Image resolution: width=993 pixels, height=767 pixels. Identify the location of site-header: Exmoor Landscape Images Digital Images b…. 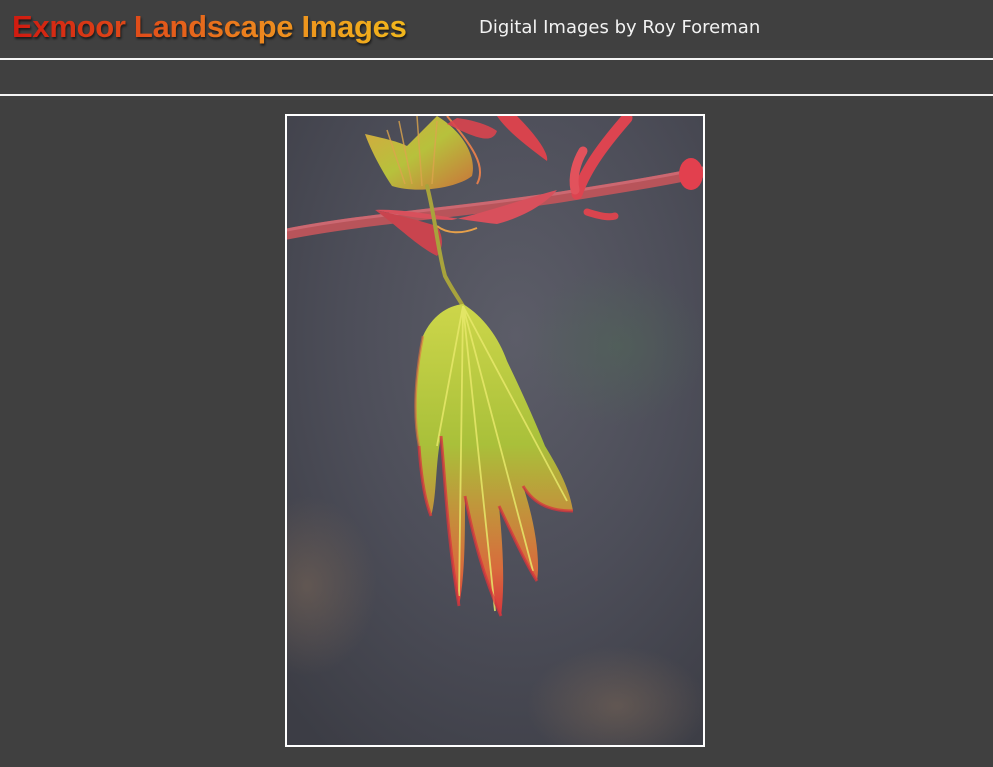
(496, 29).